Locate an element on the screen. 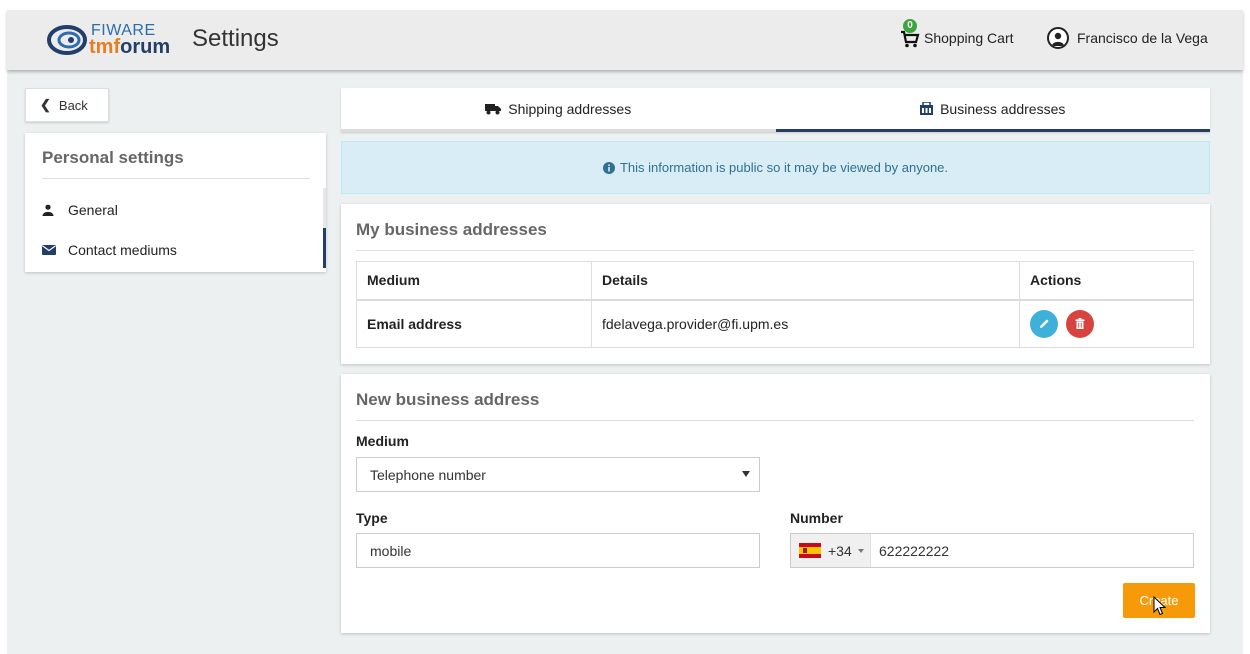 The height and width of the screenshot is (654, 1250). sidebar-item-contact-mediums: Contact mediums is located at coordinates (175, 248).